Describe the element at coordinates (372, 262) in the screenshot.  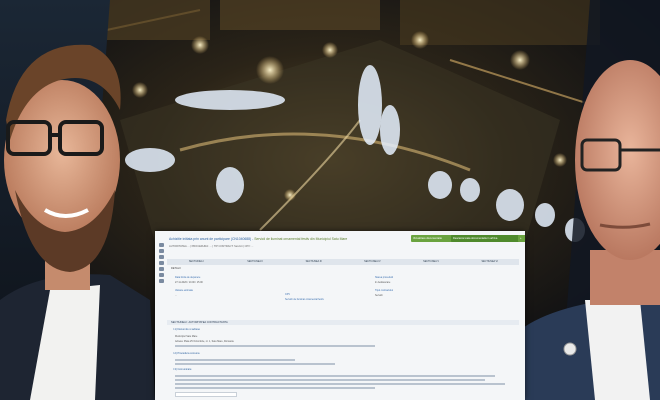
I see `tab-section-4: SECTIUNEA IV` at that location.